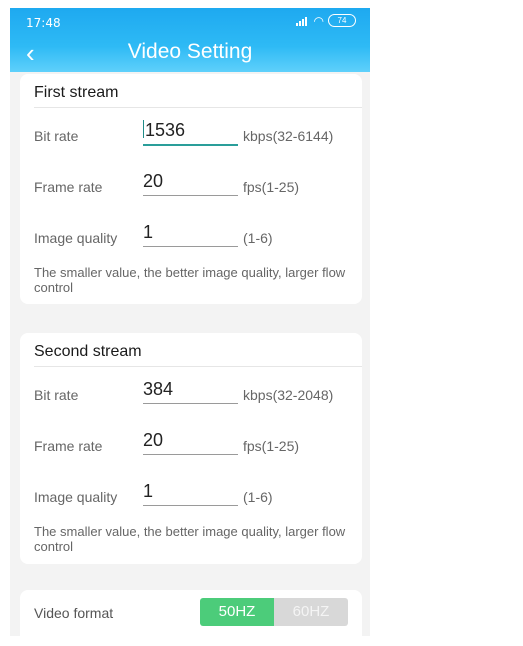  I want to click on first-image-quality-row: Image quality 1 (1-6), so click(194, 236).